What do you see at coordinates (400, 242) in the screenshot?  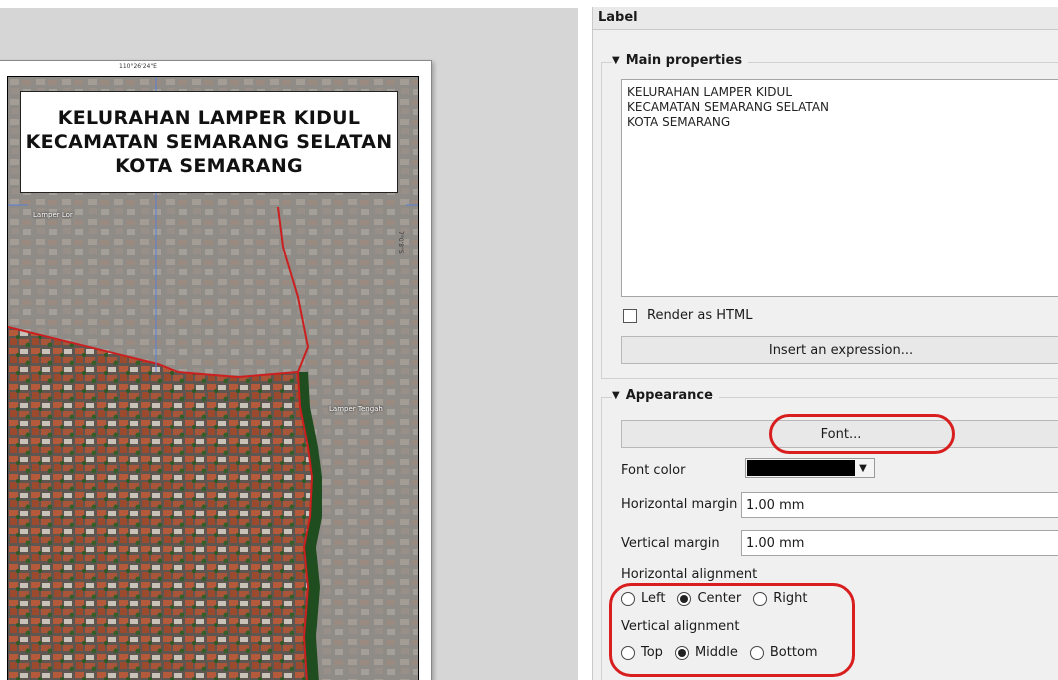 I see `grid-coordinate-right: 7°0'8"S` at bounding box center [400, 242].